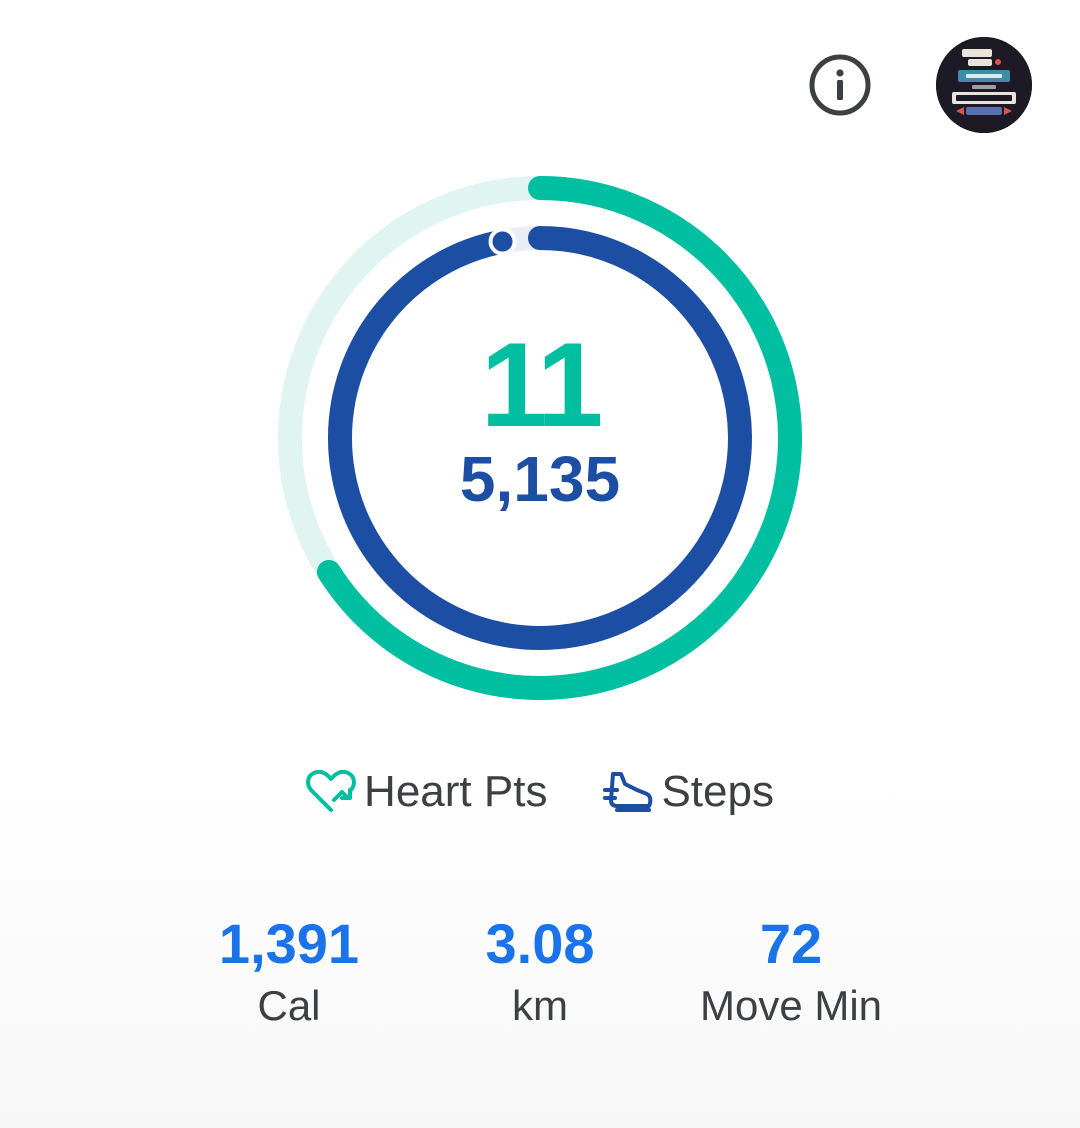 The image size is (1080, 1128). I want to click on calories-label: Cal, so click(289, 1005).